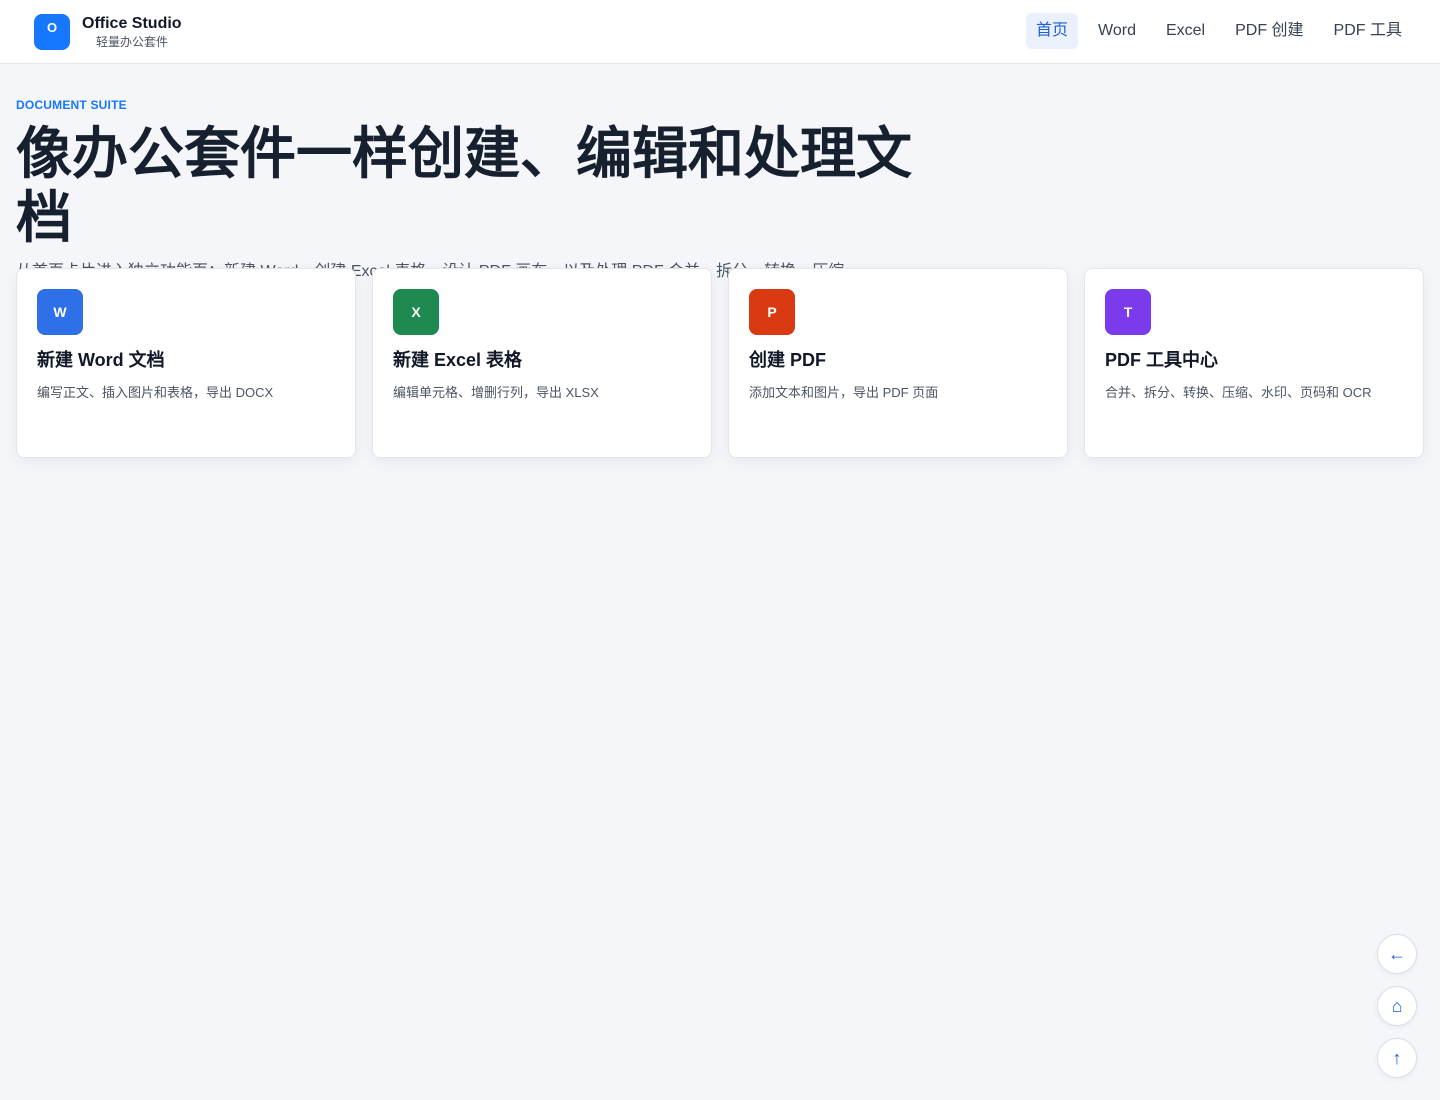 The width and height of the screenshot is (1440, 1100). Describe the element at coordinates (1117, 31) in the screenshot. I see `nav-item-word: Word` at that location.